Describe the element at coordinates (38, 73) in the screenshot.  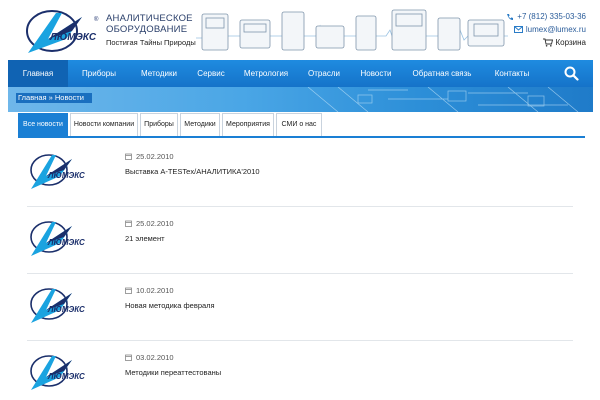
I see `nav-item-home: Главная` at that location.